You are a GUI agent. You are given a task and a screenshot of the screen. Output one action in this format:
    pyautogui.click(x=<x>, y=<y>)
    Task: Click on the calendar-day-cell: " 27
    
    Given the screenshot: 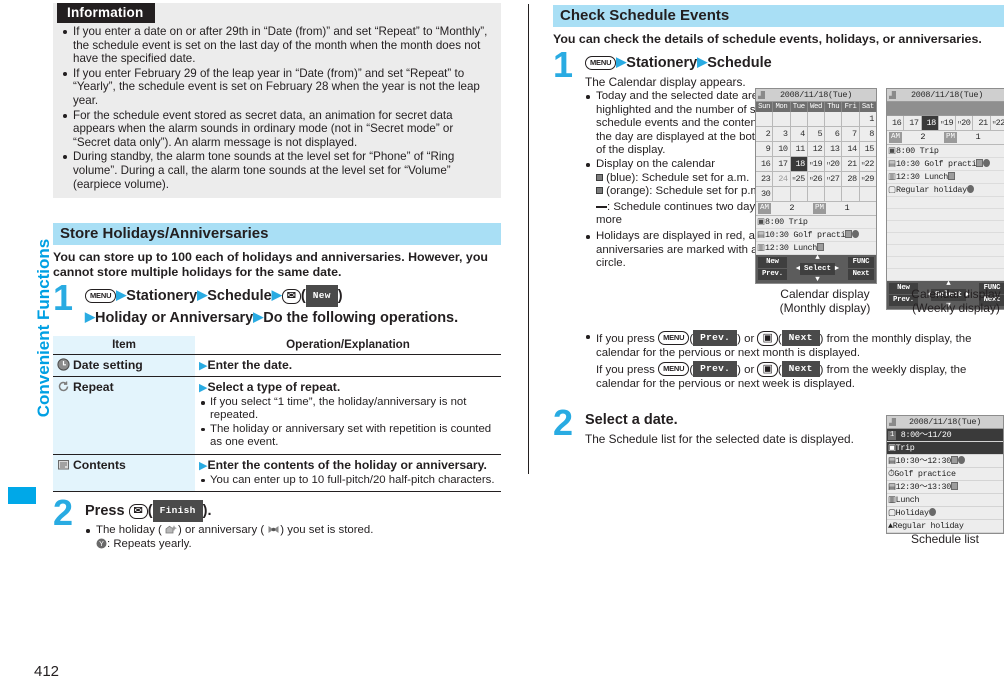 What is the action you would take?
    pyautogui.click(x=834, y=179)
    